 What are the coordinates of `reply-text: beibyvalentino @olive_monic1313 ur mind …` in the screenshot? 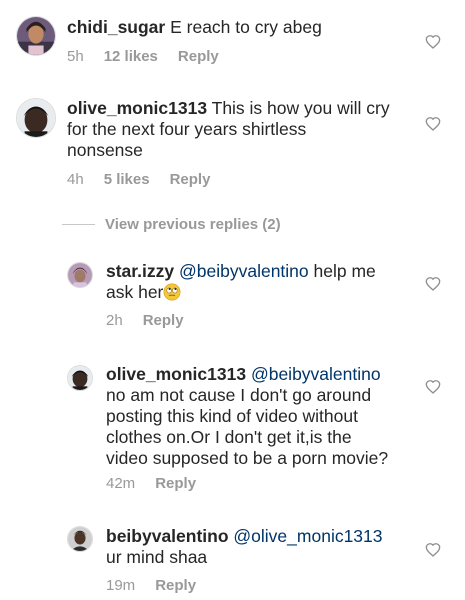 It's located at (244, 547).